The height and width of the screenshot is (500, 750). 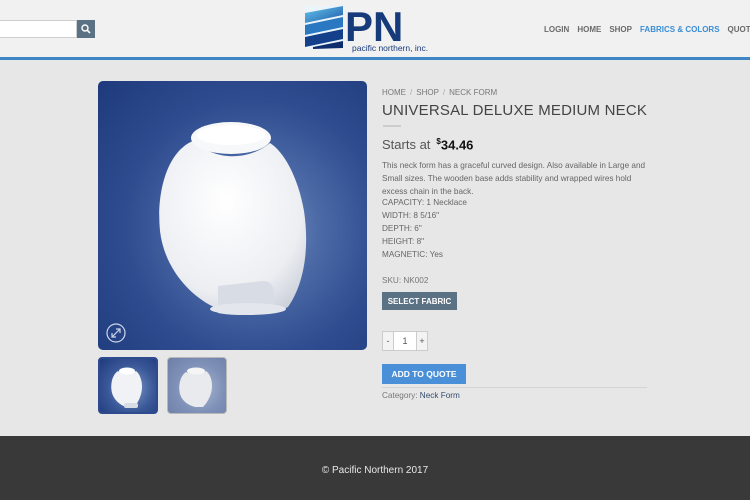 I want to click on title-divider, so click(x=392, y=126).